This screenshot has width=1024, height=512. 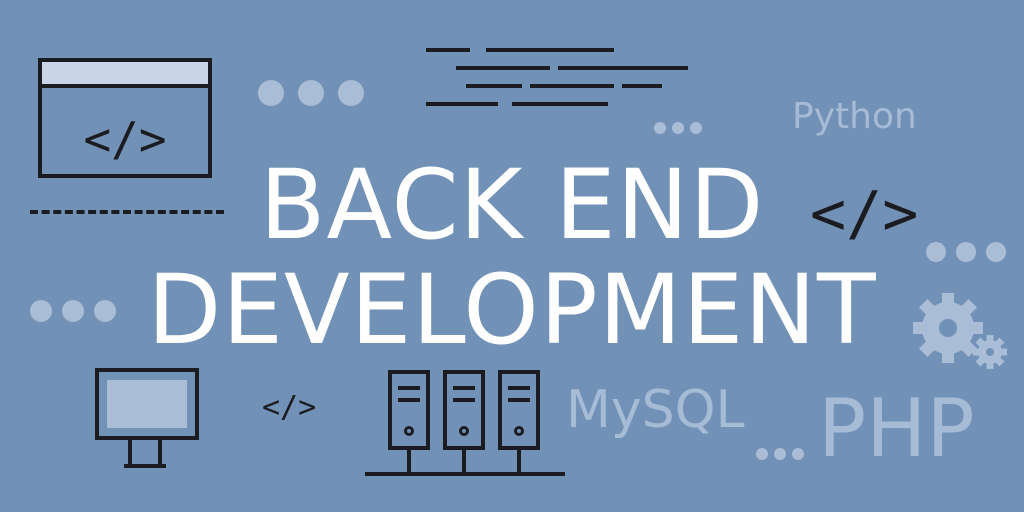 I want to click on gear-icon, so click(x=960, y=331).